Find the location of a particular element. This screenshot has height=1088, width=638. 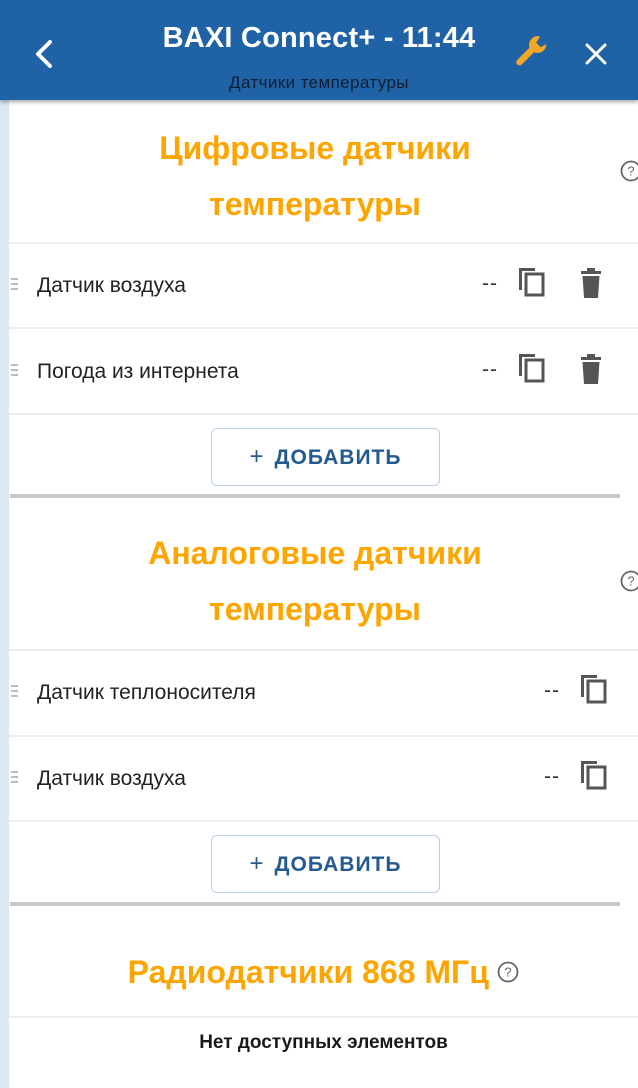

analog-sensors-title-line2: температуры is located at coordinates (315, 609).